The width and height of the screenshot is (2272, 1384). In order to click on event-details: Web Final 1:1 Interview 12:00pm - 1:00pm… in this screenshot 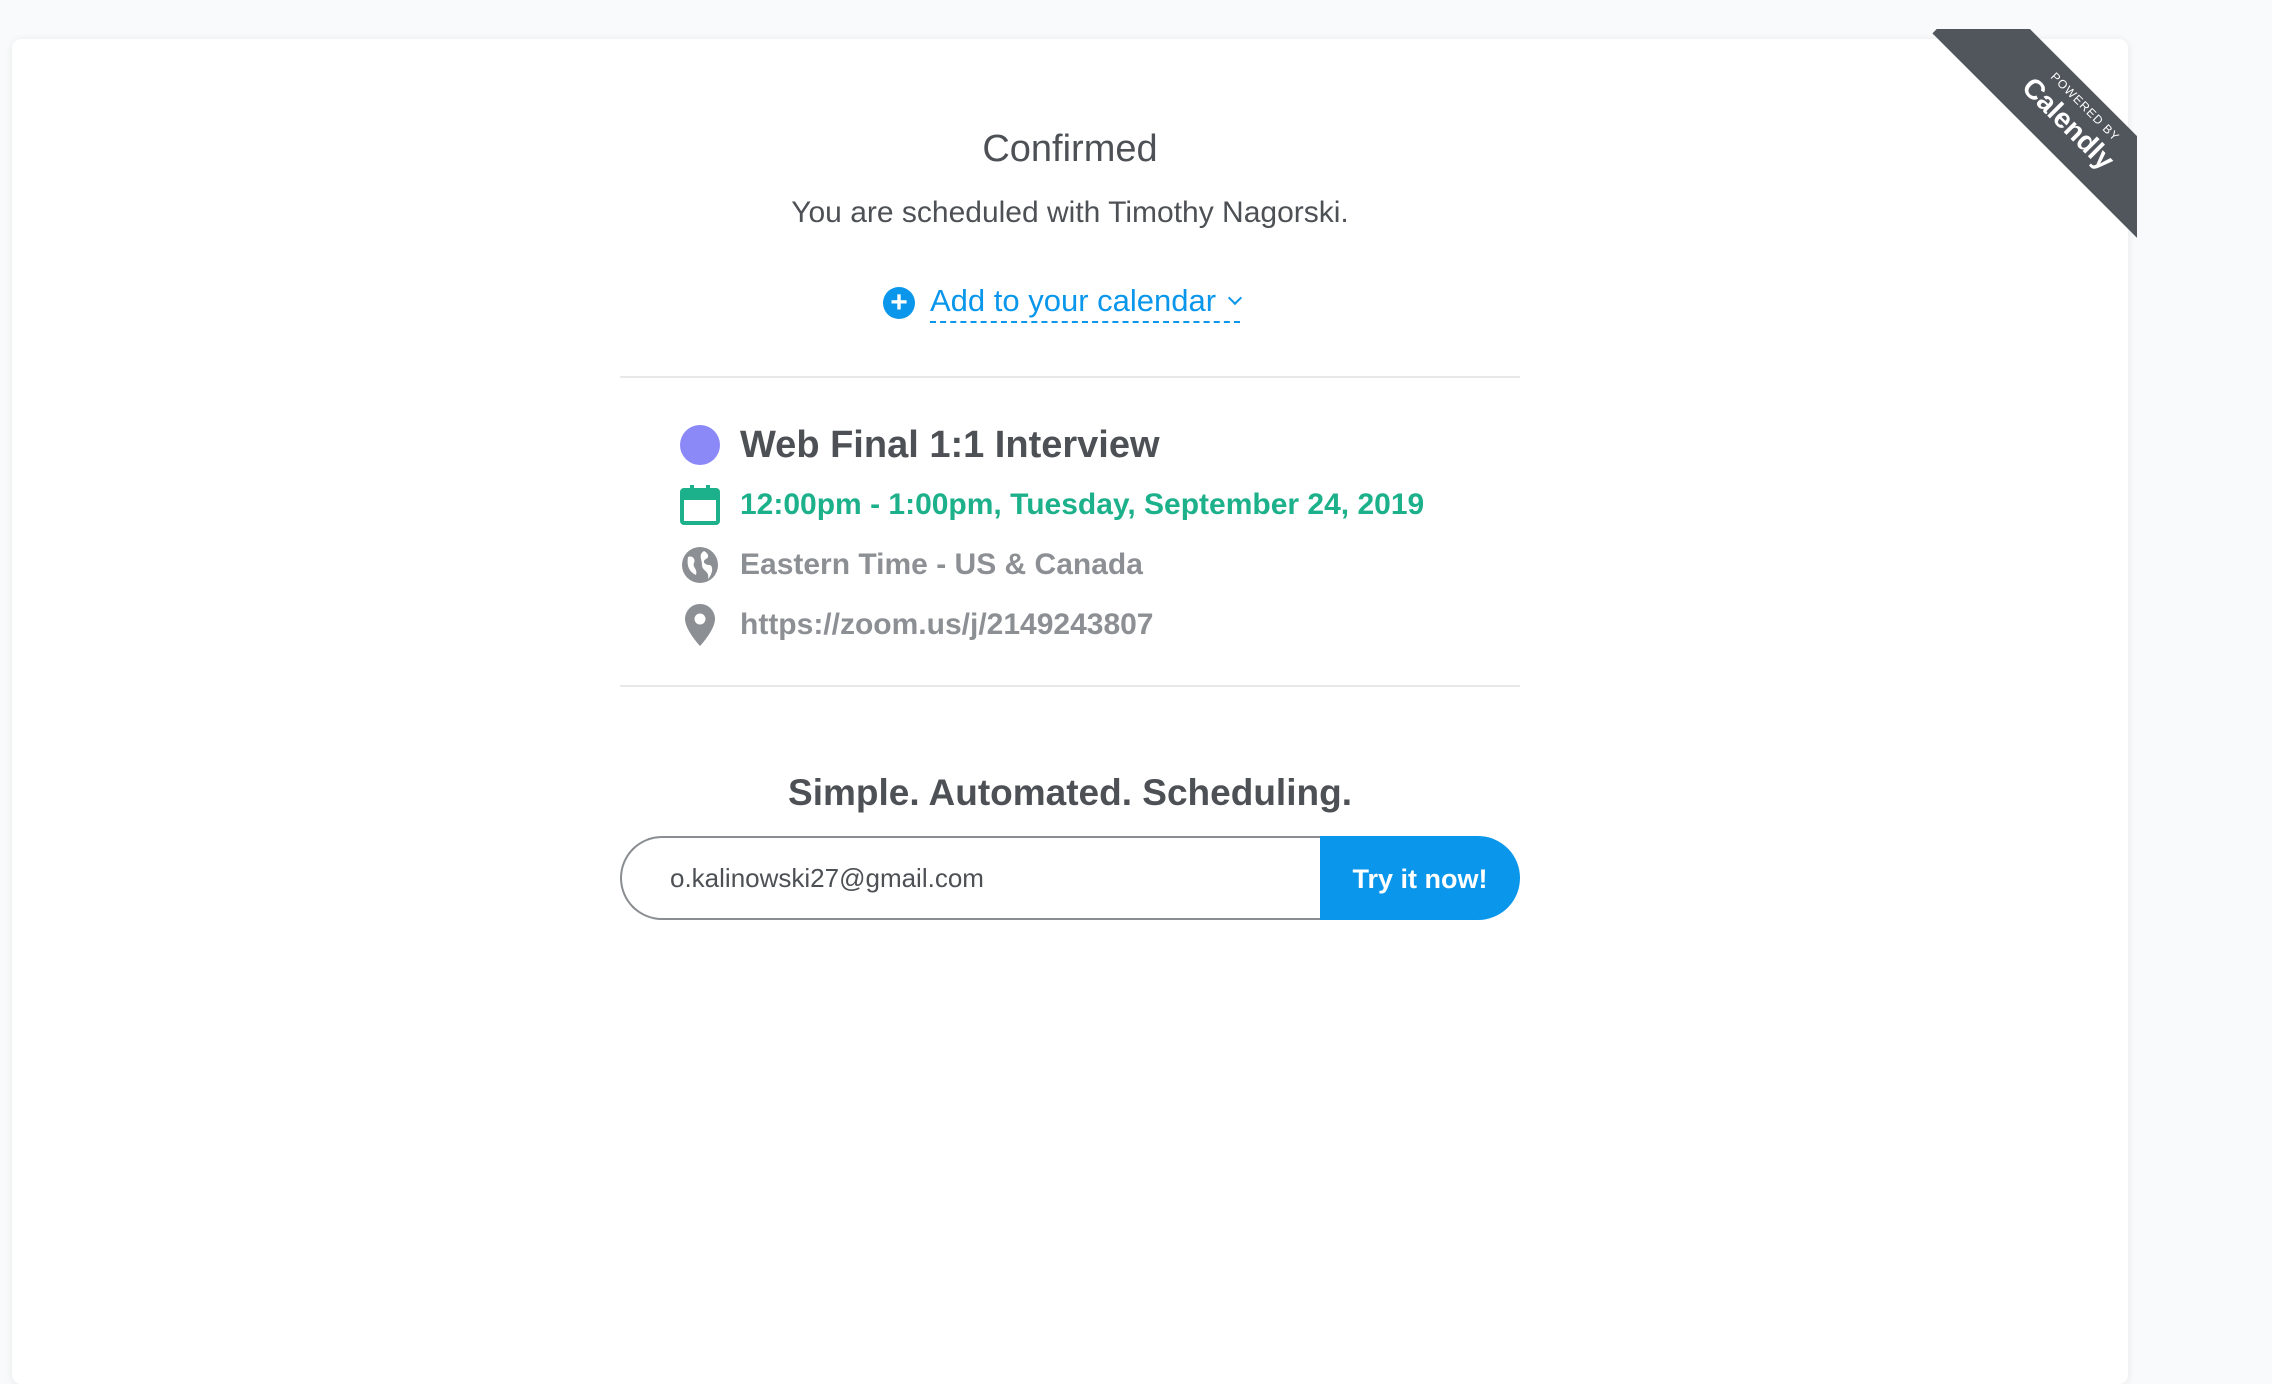, I will do `click(1098, 535)`.